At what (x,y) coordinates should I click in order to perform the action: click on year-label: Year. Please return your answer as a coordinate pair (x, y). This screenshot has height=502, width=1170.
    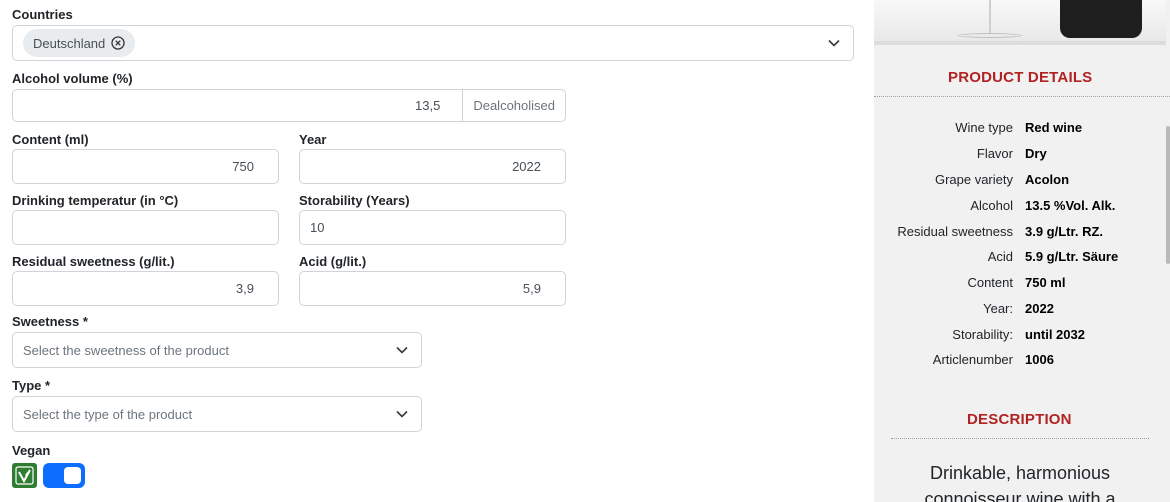
    Looking at the image, I should click on (313, 139).